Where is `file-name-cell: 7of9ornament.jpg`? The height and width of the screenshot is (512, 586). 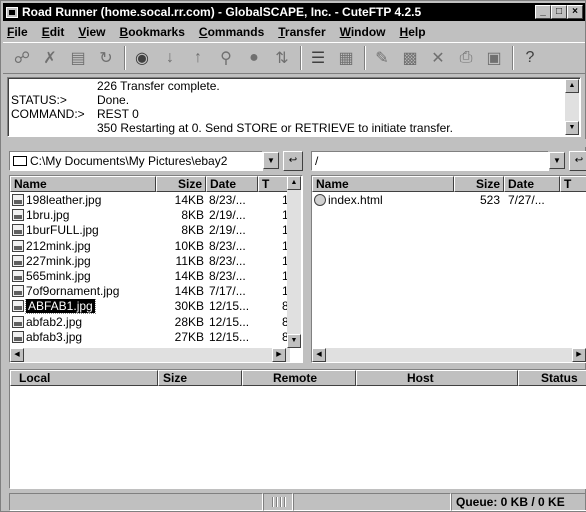
file-name-cell: 7of9ornament.jpg is located at coordinates (85, 291).